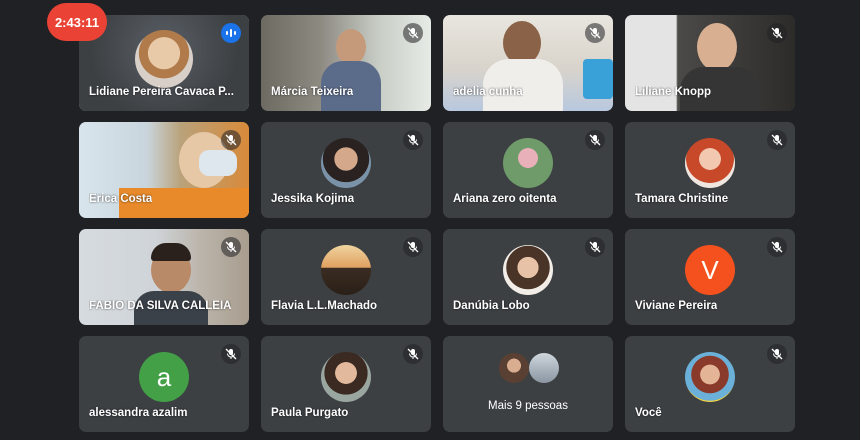 The image size is (860, 440). Describe the element at coordinates (710, 63) in the screenshot. I see `participant-tile-liliane: Liliane Knopp` at that location.